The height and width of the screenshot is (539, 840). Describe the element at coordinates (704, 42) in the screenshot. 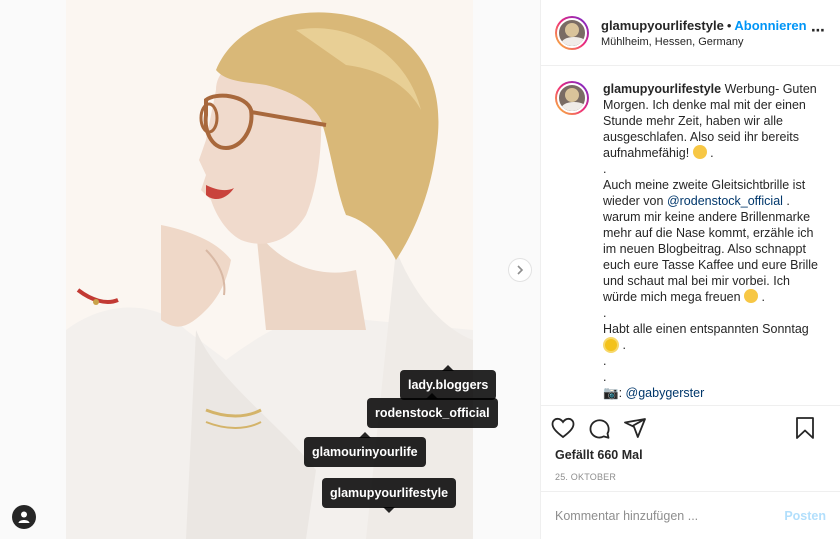

I see `location-link: Mühlheim, Hessen, Germany` at that location.